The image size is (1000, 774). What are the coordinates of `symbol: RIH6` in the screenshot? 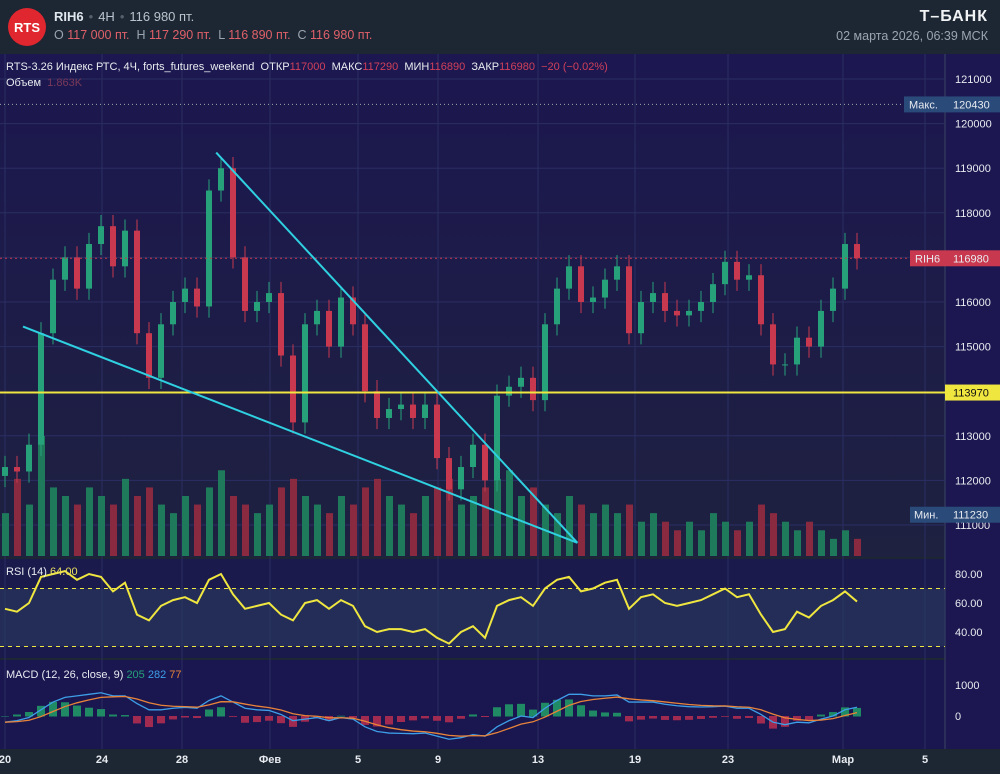 It's located at (69, 16).